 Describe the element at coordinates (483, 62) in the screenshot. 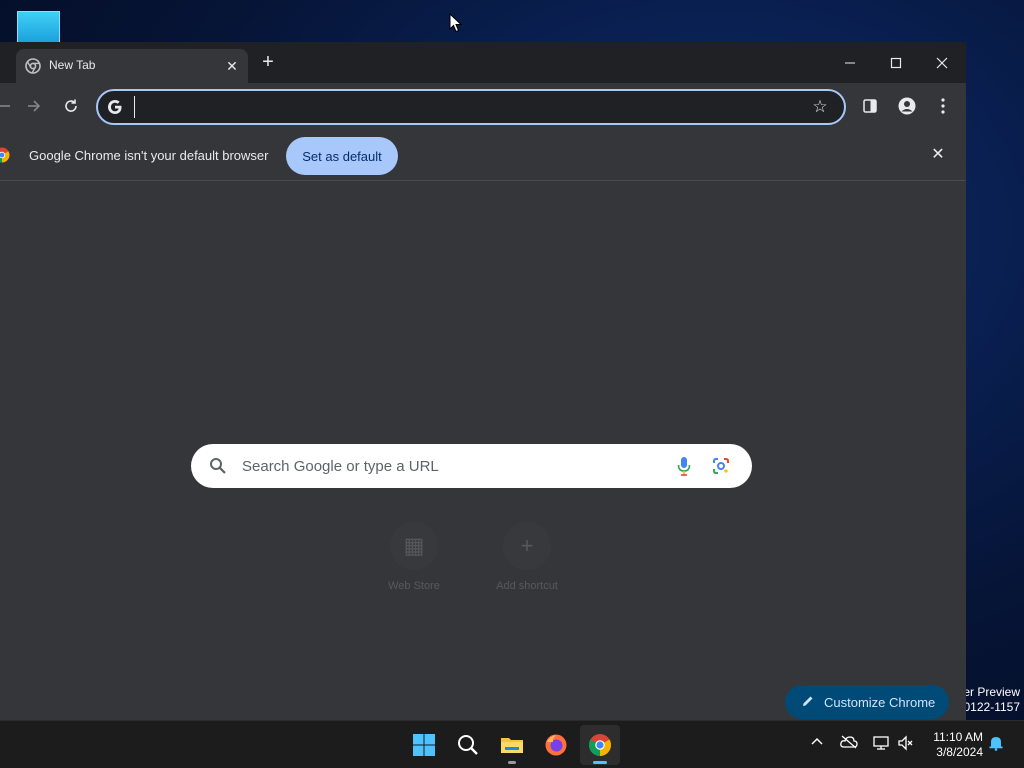

I see `tab-strip: New Tab ✕ +` at that location.